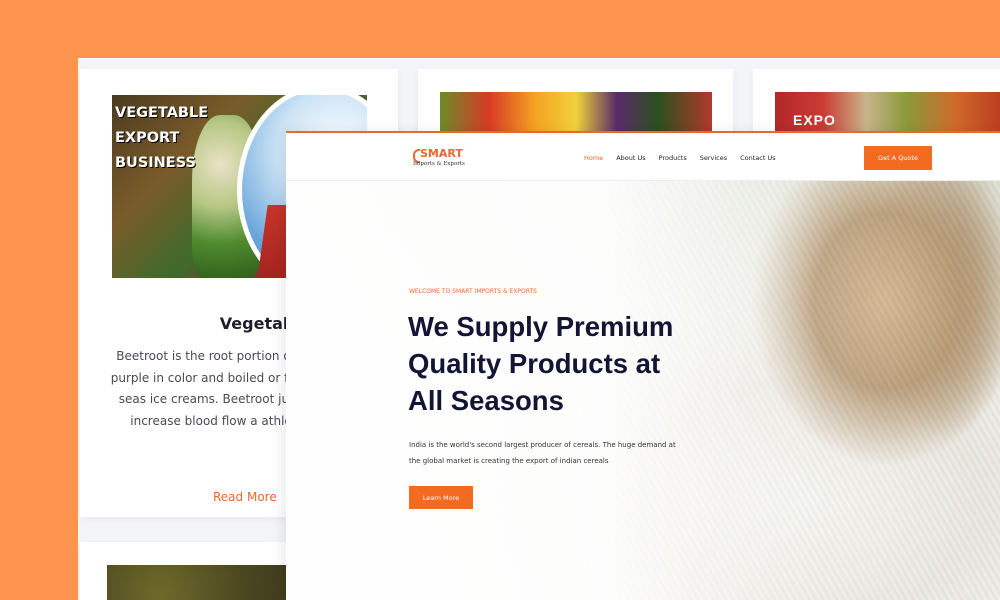 The height and width of the screenshot is (600, 1000). Describe the element at coordinates (162, 138) in the screenshot. I see `vegetable-image-caption: VEGETABLE EXPORT BUSINESS` at that location.